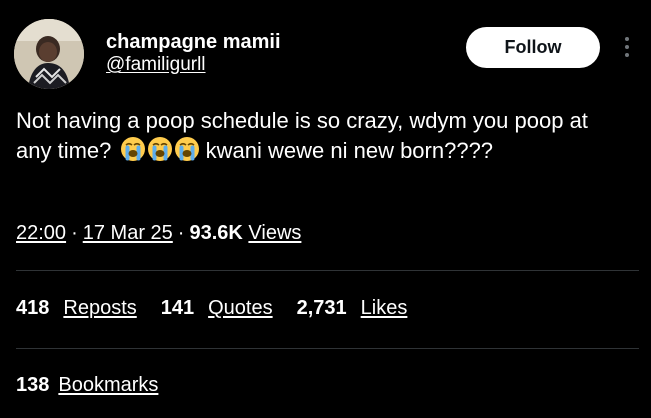 This screenshot has width=651, height=418. I want to click on tweet-time: 22:00, so click(41, 233).